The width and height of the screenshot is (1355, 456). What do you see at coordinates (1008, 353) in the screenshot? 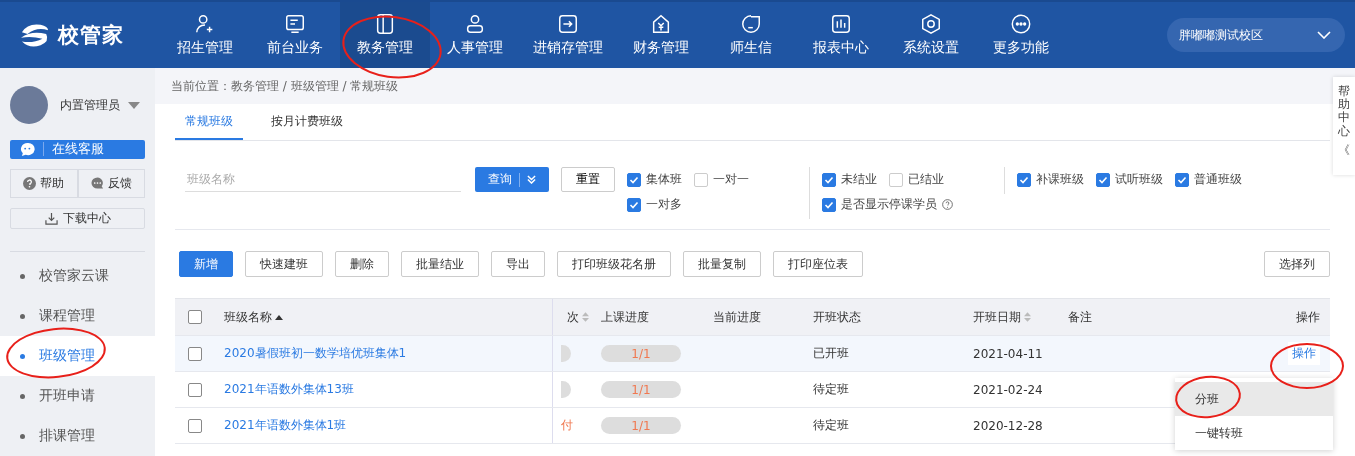
I see `table-cell: 2021-04-11` at bounding box center [1008, 353].